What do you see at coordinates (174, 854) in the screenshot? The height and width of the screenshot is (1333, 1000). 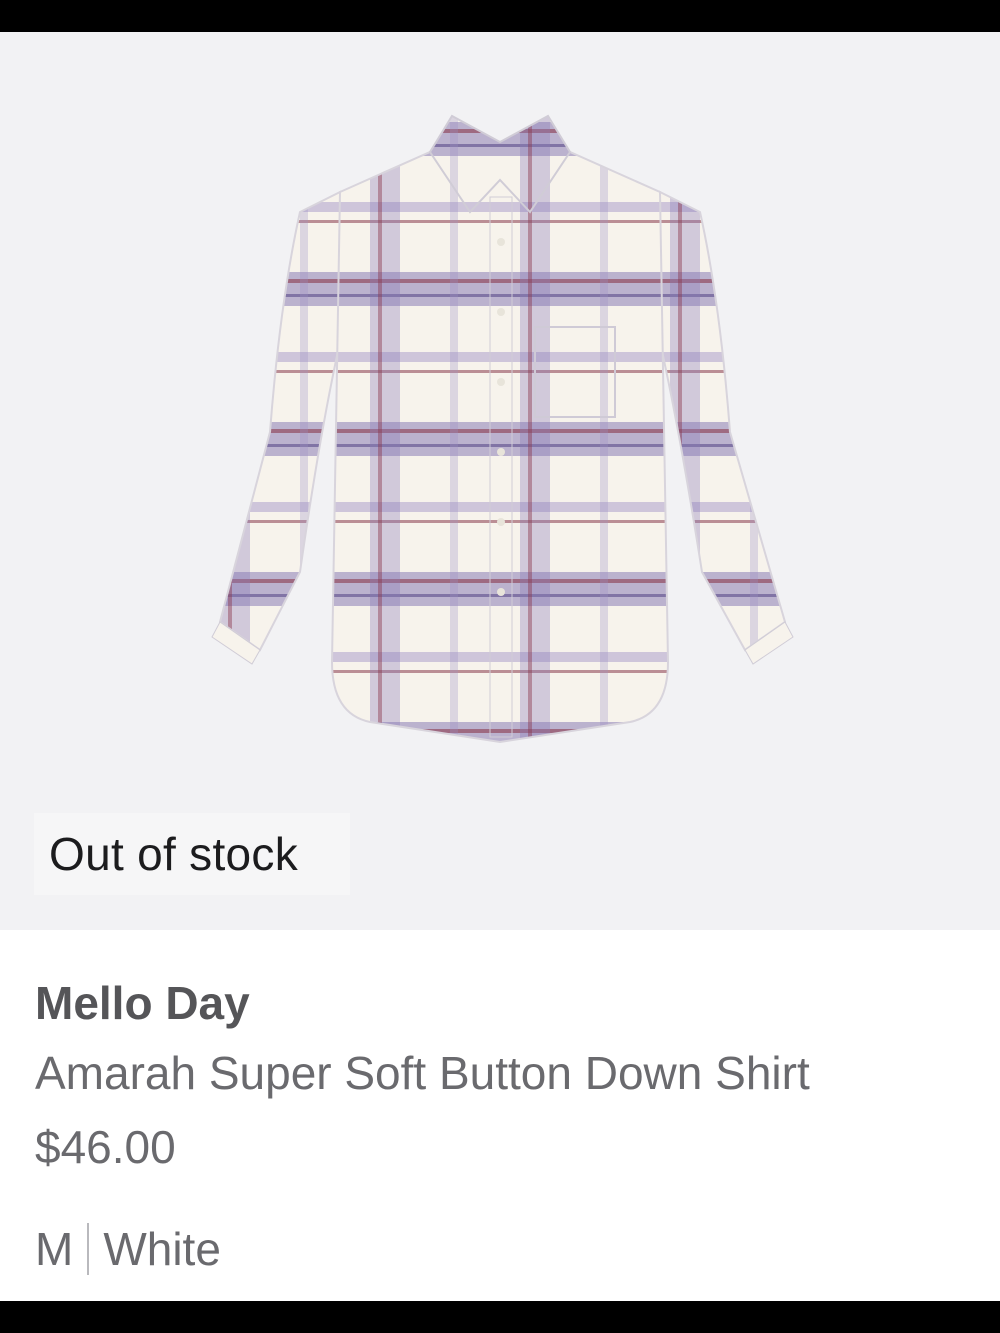 I see `out-of-stock-label: Out of stock` at bounding box center [174, 854].